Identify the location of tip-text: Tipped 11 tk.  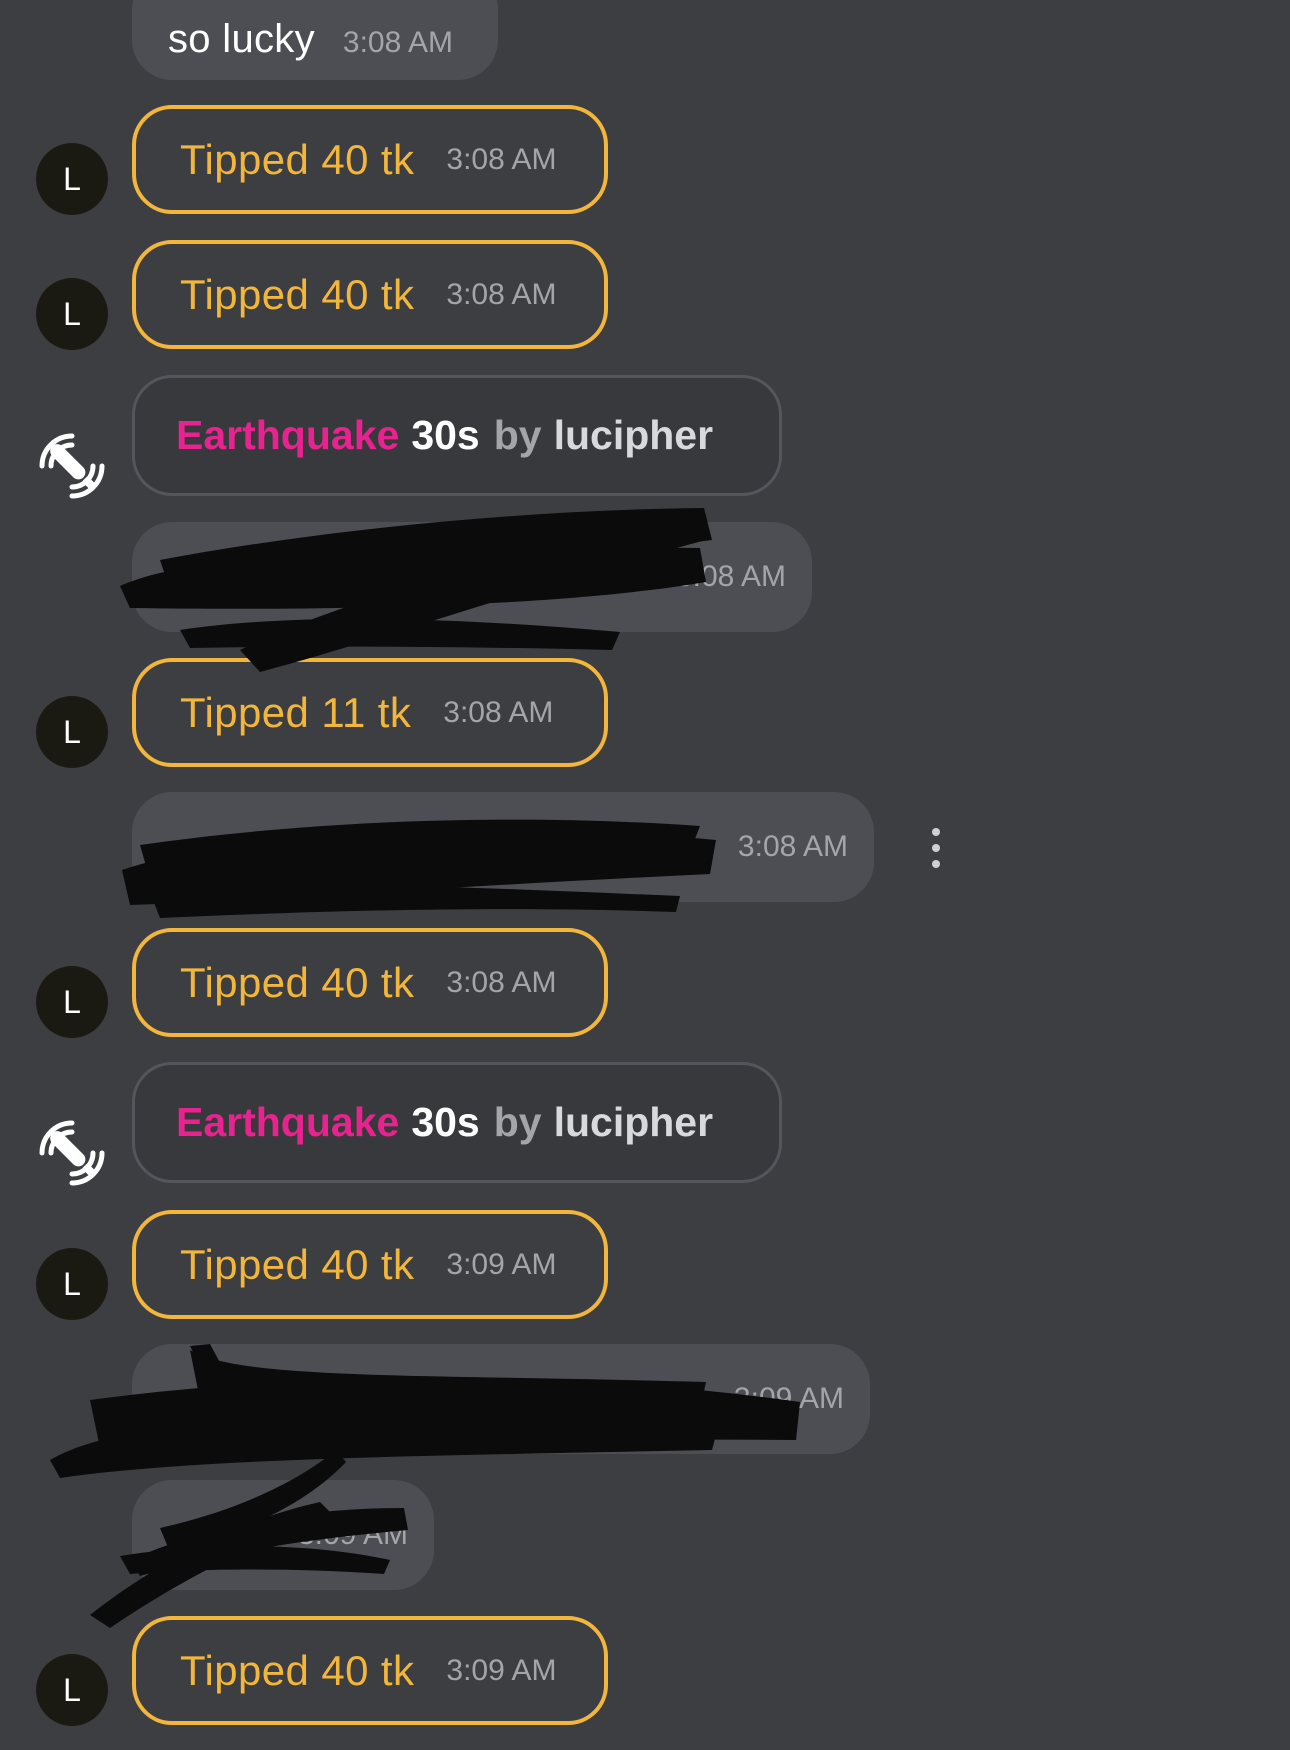
(296, 712).